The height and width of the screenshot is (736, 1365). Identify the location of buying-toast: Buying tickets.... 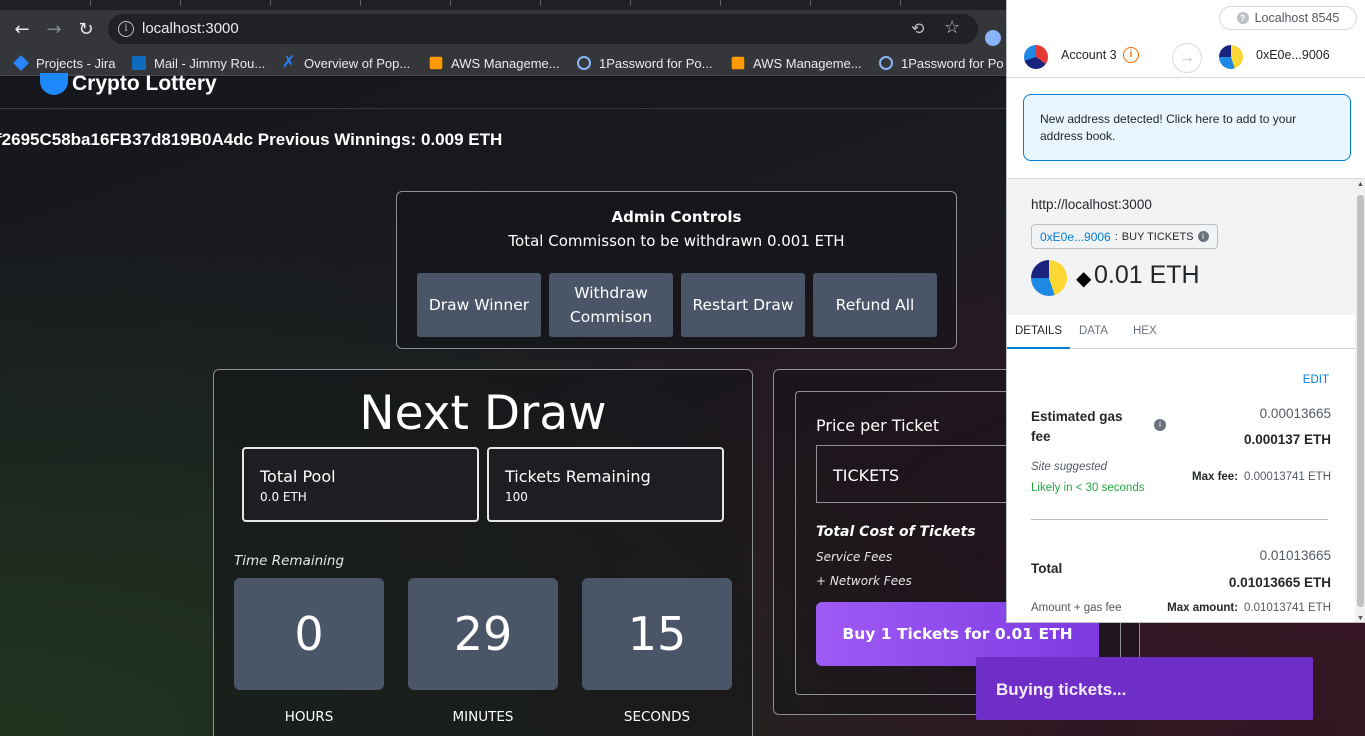
(1144, 688).